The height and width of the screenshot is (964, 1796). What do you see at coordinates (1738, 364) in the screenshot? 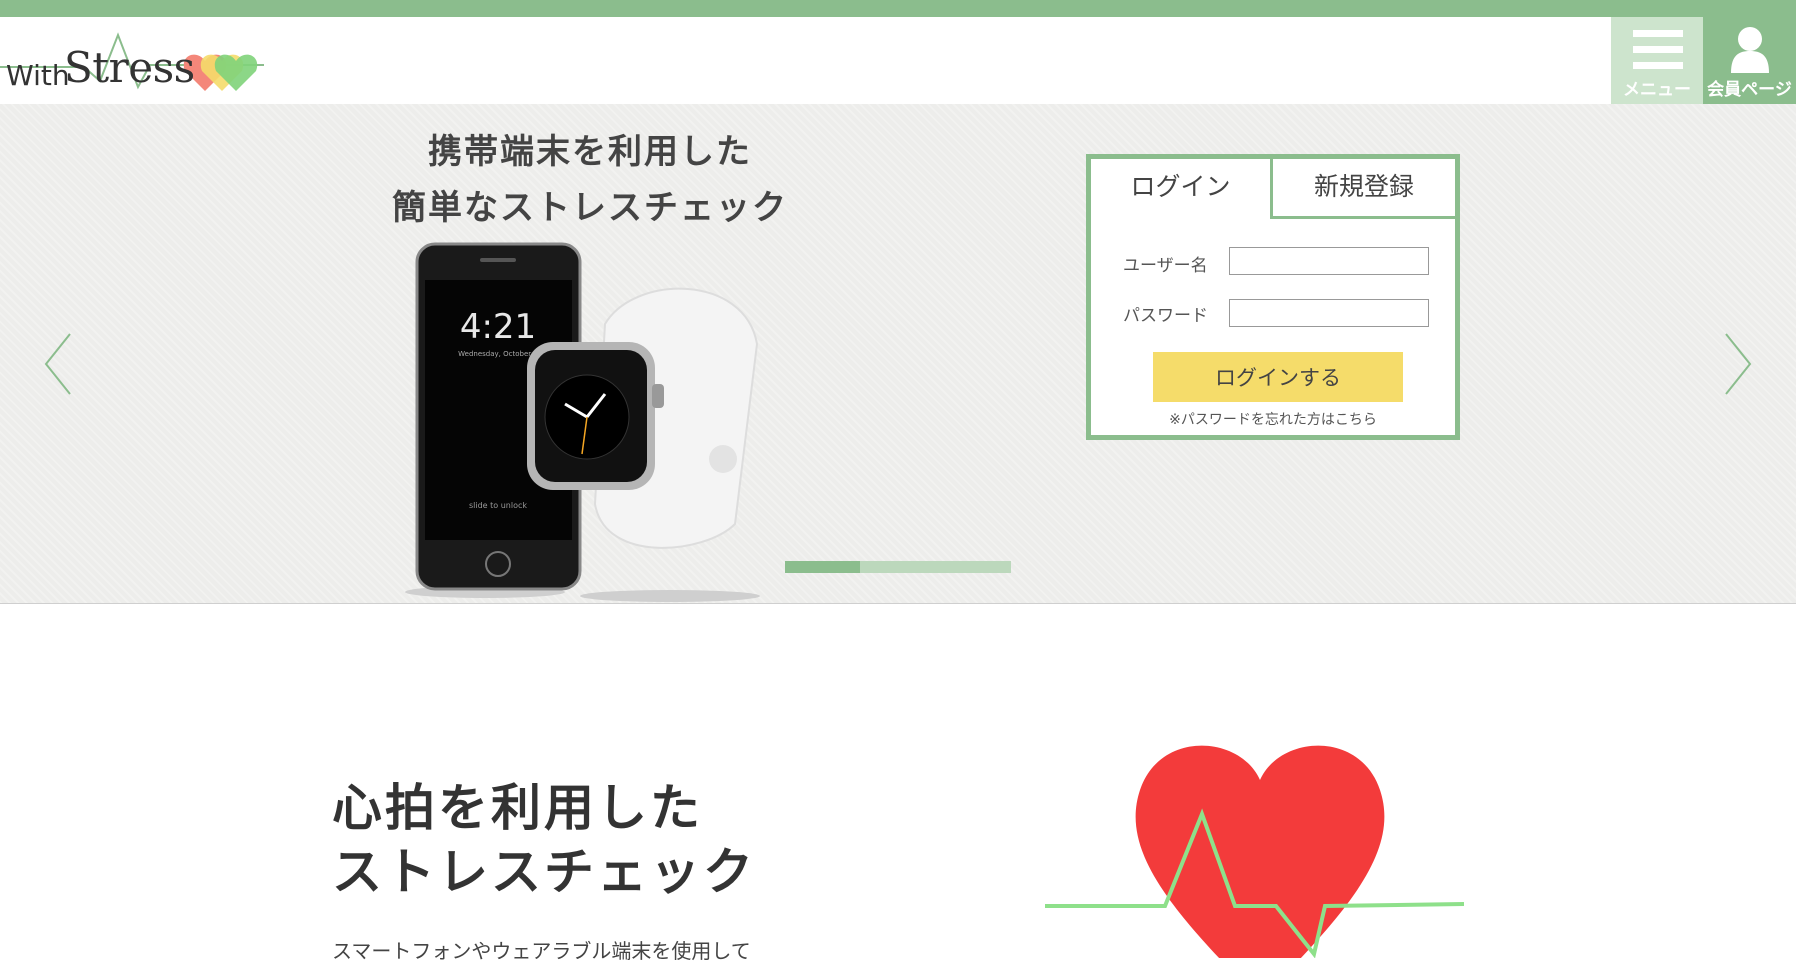
I see `slider-next-arrow-icon` at bounding box center [1738, 364].